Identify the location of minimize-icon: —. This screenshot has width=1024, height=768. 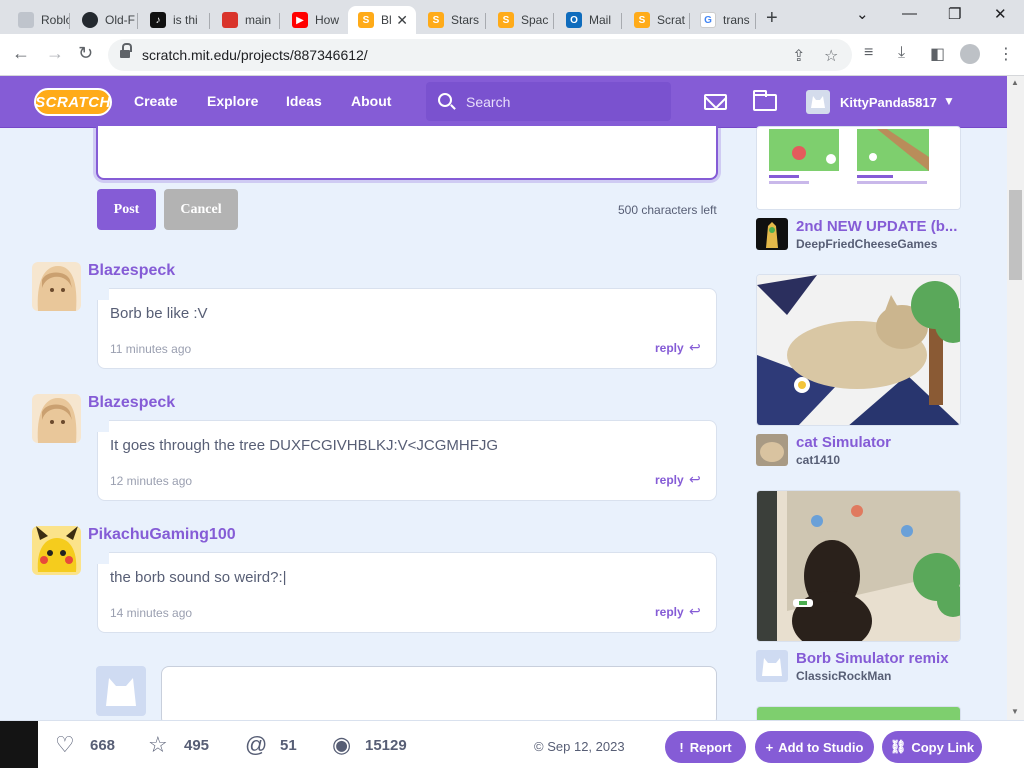
(909, 13).